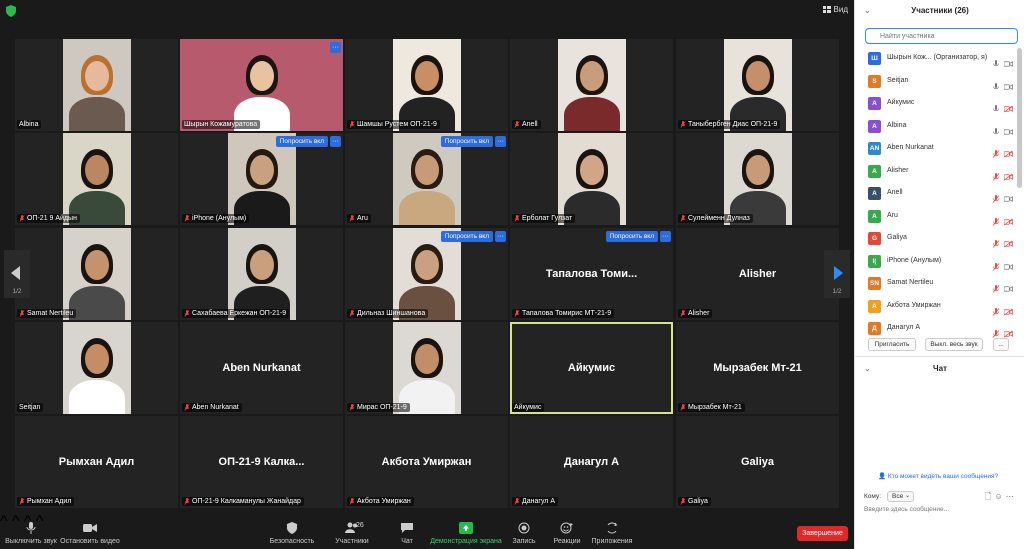  Describe the element at coordinates (936, 217) in the screenshot. I see `participant-row: A Aru` at that location.